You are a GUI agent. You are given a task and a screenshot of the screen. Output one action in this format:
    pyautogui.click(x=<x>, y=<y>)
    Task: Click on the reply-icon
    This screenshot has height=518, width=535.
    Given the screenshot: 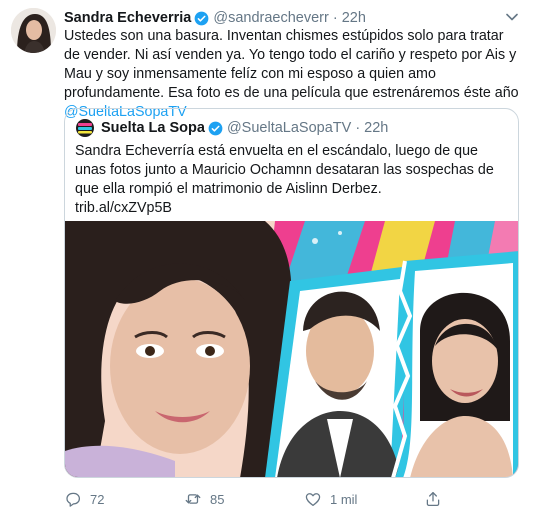 What is the action you would take?
    pyautogui.click(x=73, y=499)
    